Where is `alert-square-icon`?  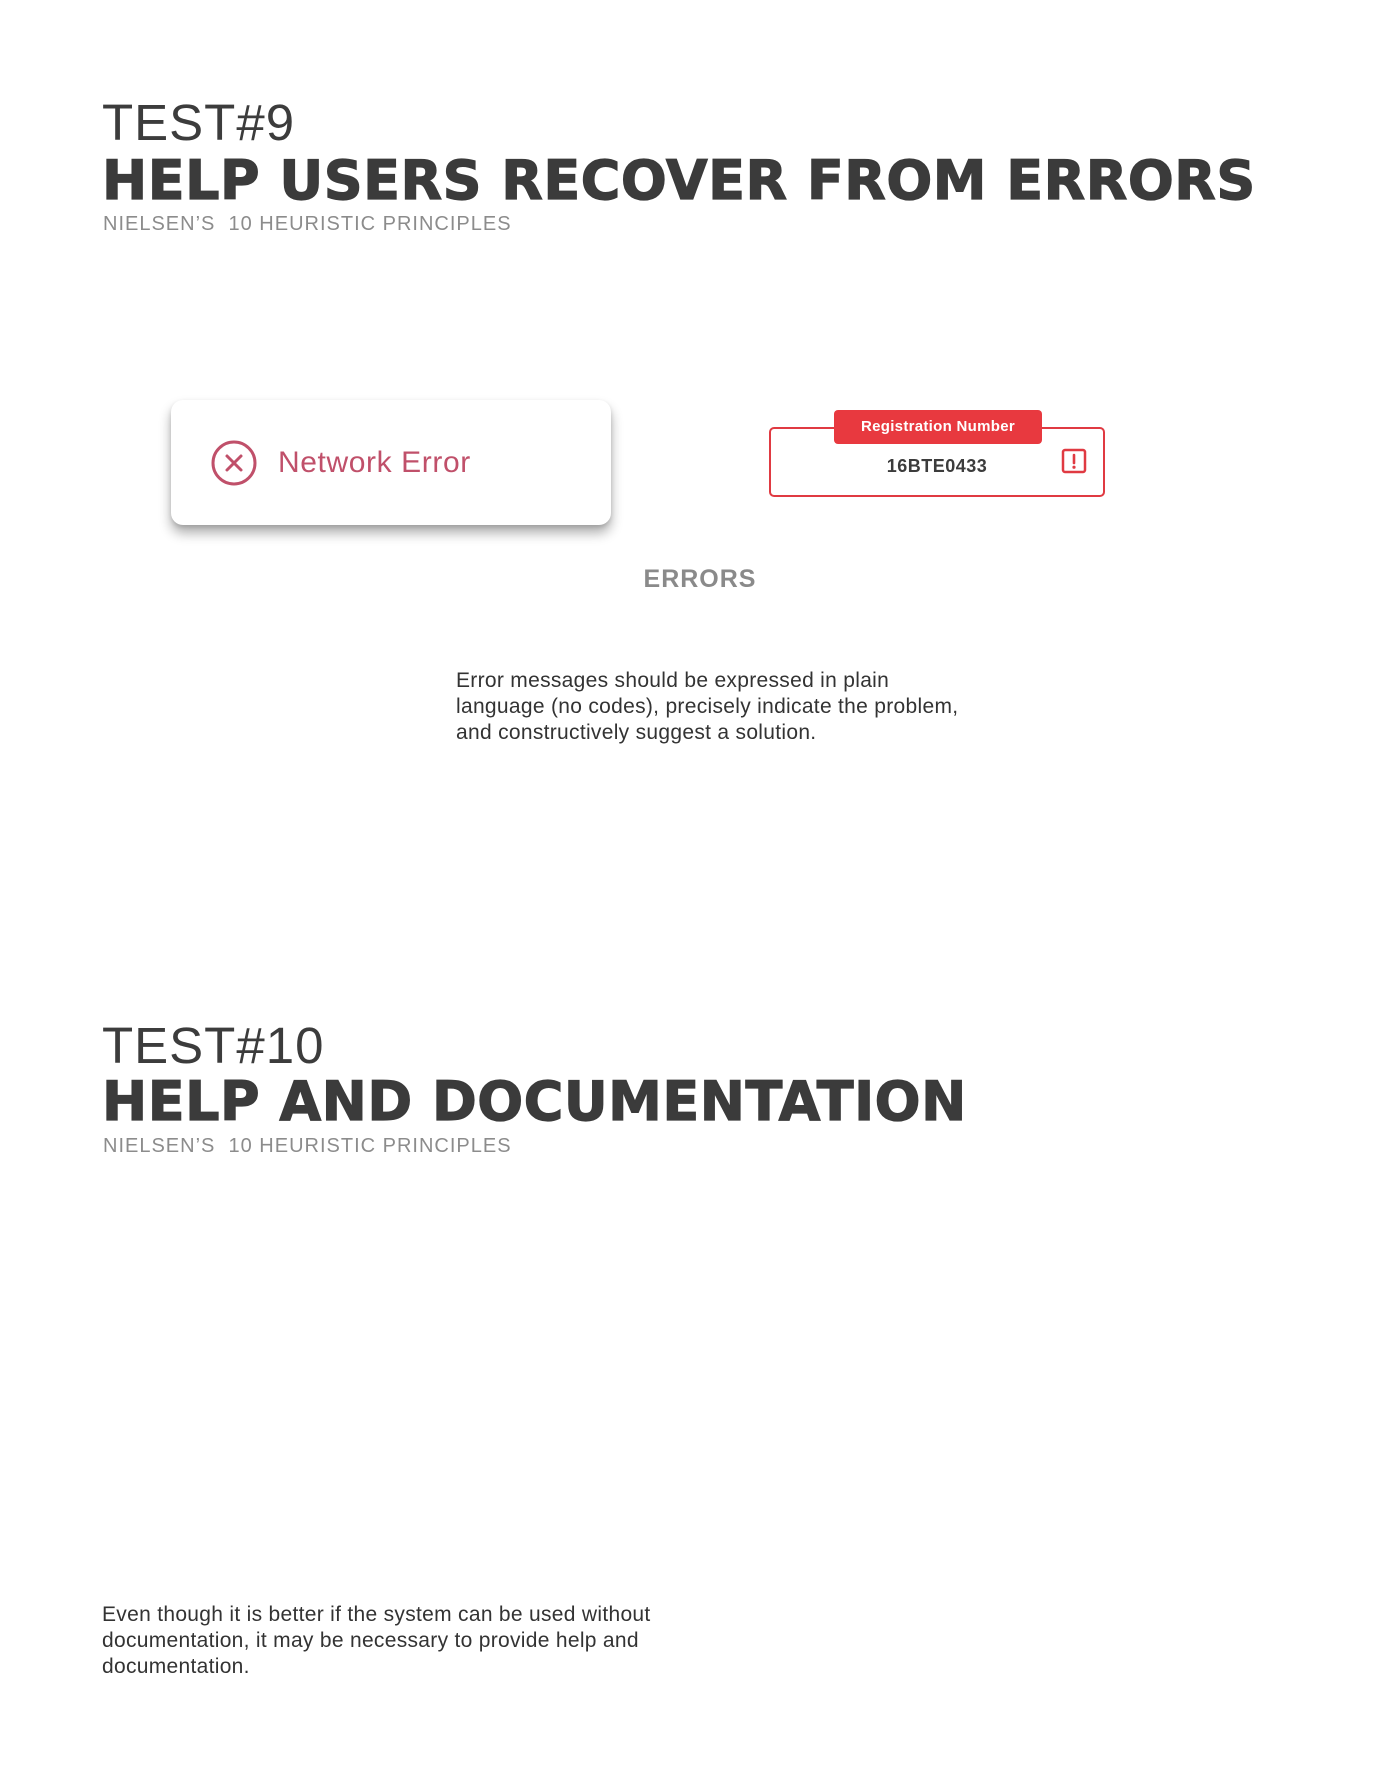 alert-square-icon is located at coordinates (1074, 461).